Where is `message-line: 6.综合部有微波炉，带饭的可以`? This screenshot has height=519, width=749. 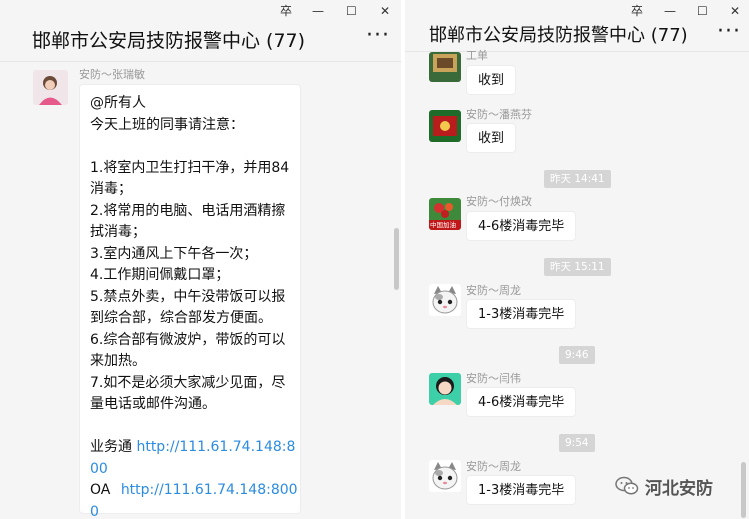
message-line: 6.综合部有微波炉，带饭的可以 is located at coordinates (188, 339).